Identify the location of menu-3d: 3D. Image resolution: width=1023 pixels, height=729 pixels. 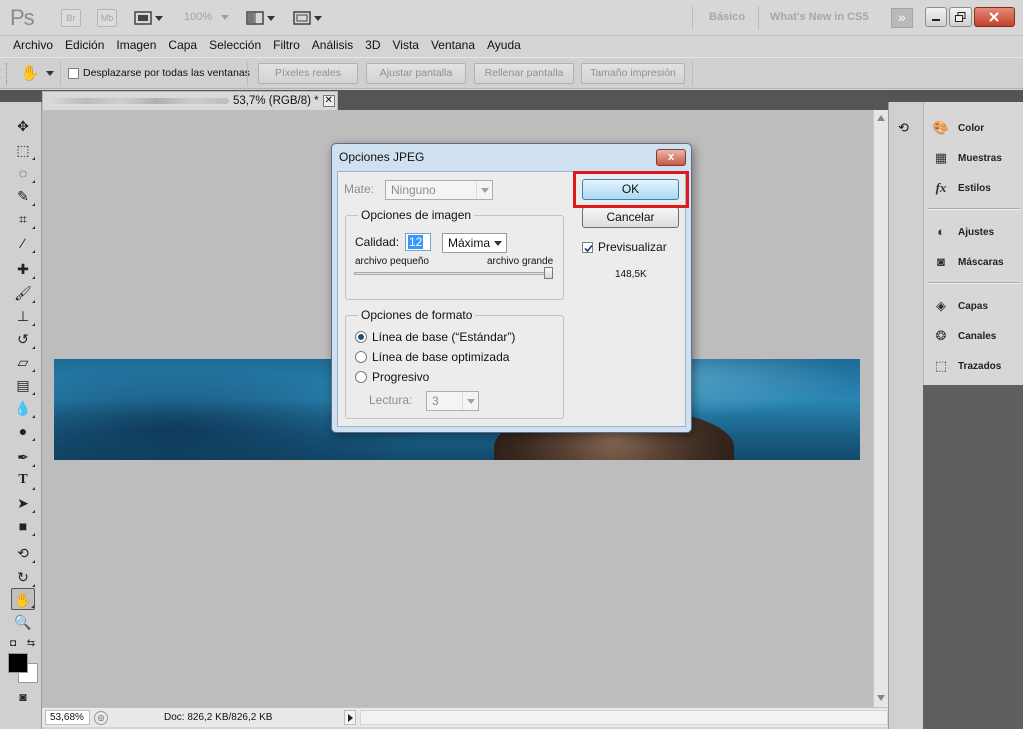
(372, 46).